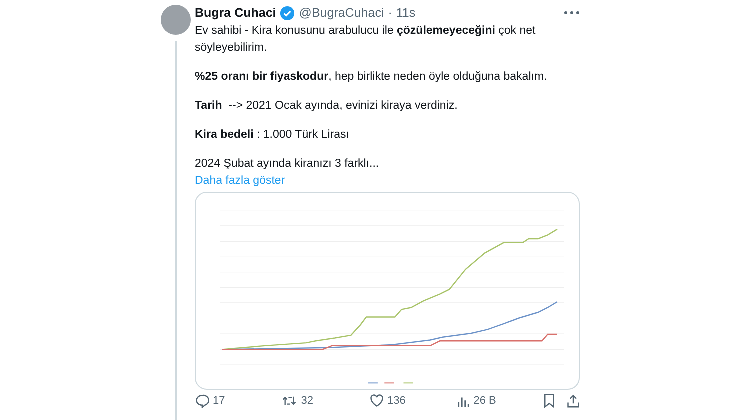 Image resolution: width=730 pixels, height=420 pixels. I want to click on author-name: Bugra Cuhaci, so click(235, 13).